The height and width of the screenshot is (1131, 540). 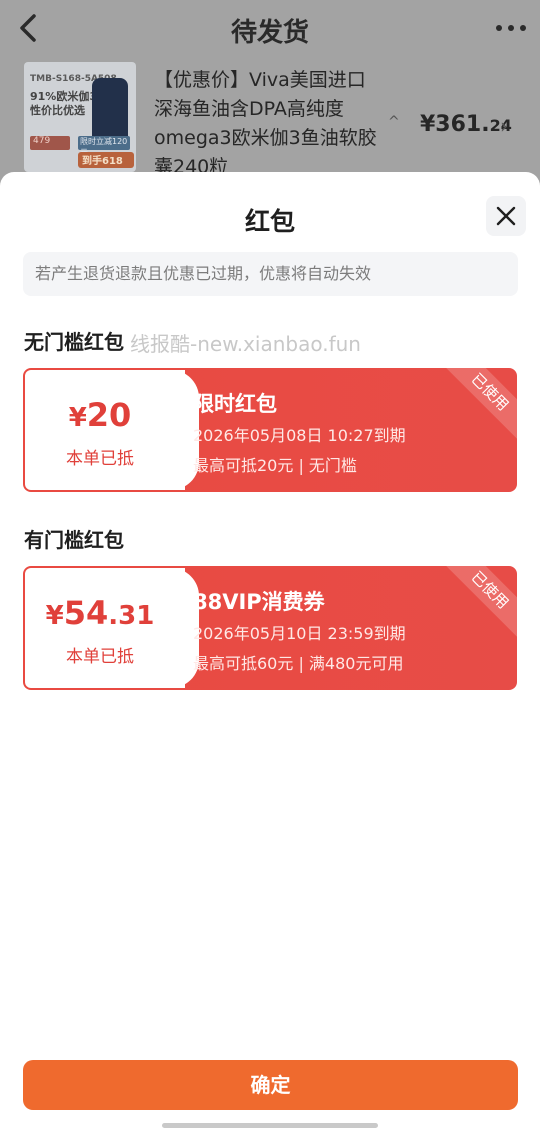 I want to click on product-price: ¥361.24, so click(x=466, y=124).